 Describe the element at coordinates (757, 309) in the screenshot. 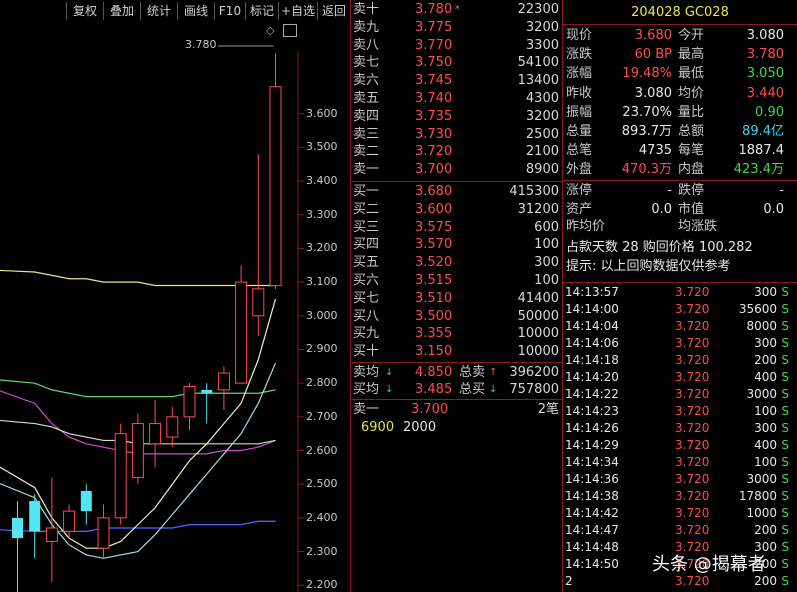

I see `tick-volume: 35600` at that location.